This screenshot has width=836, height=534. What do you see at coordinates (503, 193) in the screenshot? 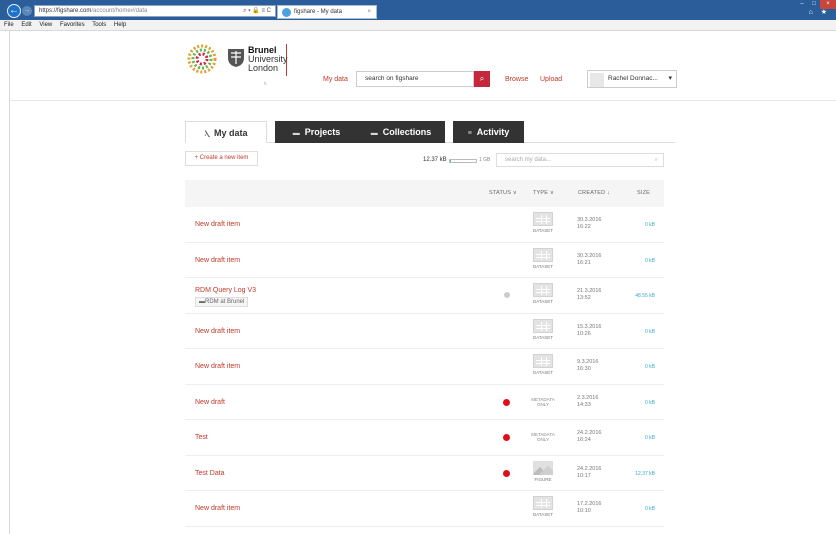
I see `column-status: STATUS ∨` at bounding box center [503, 193].